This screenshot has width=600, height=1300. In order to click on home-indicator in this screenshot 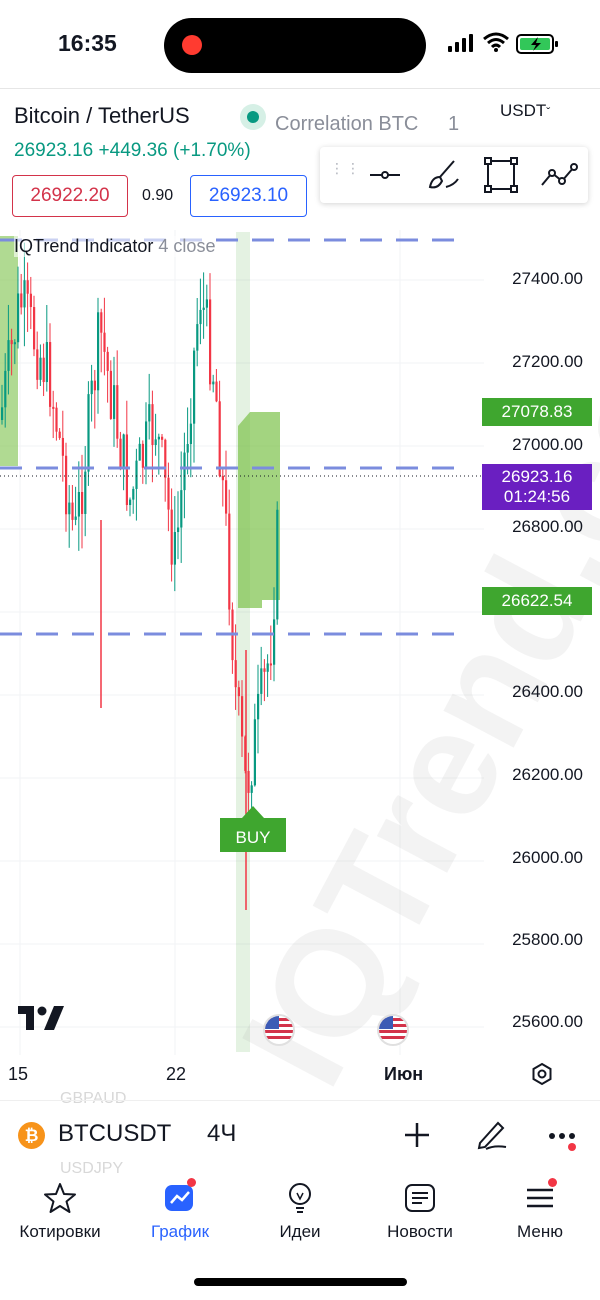, I will do `click(300, 1282)`.